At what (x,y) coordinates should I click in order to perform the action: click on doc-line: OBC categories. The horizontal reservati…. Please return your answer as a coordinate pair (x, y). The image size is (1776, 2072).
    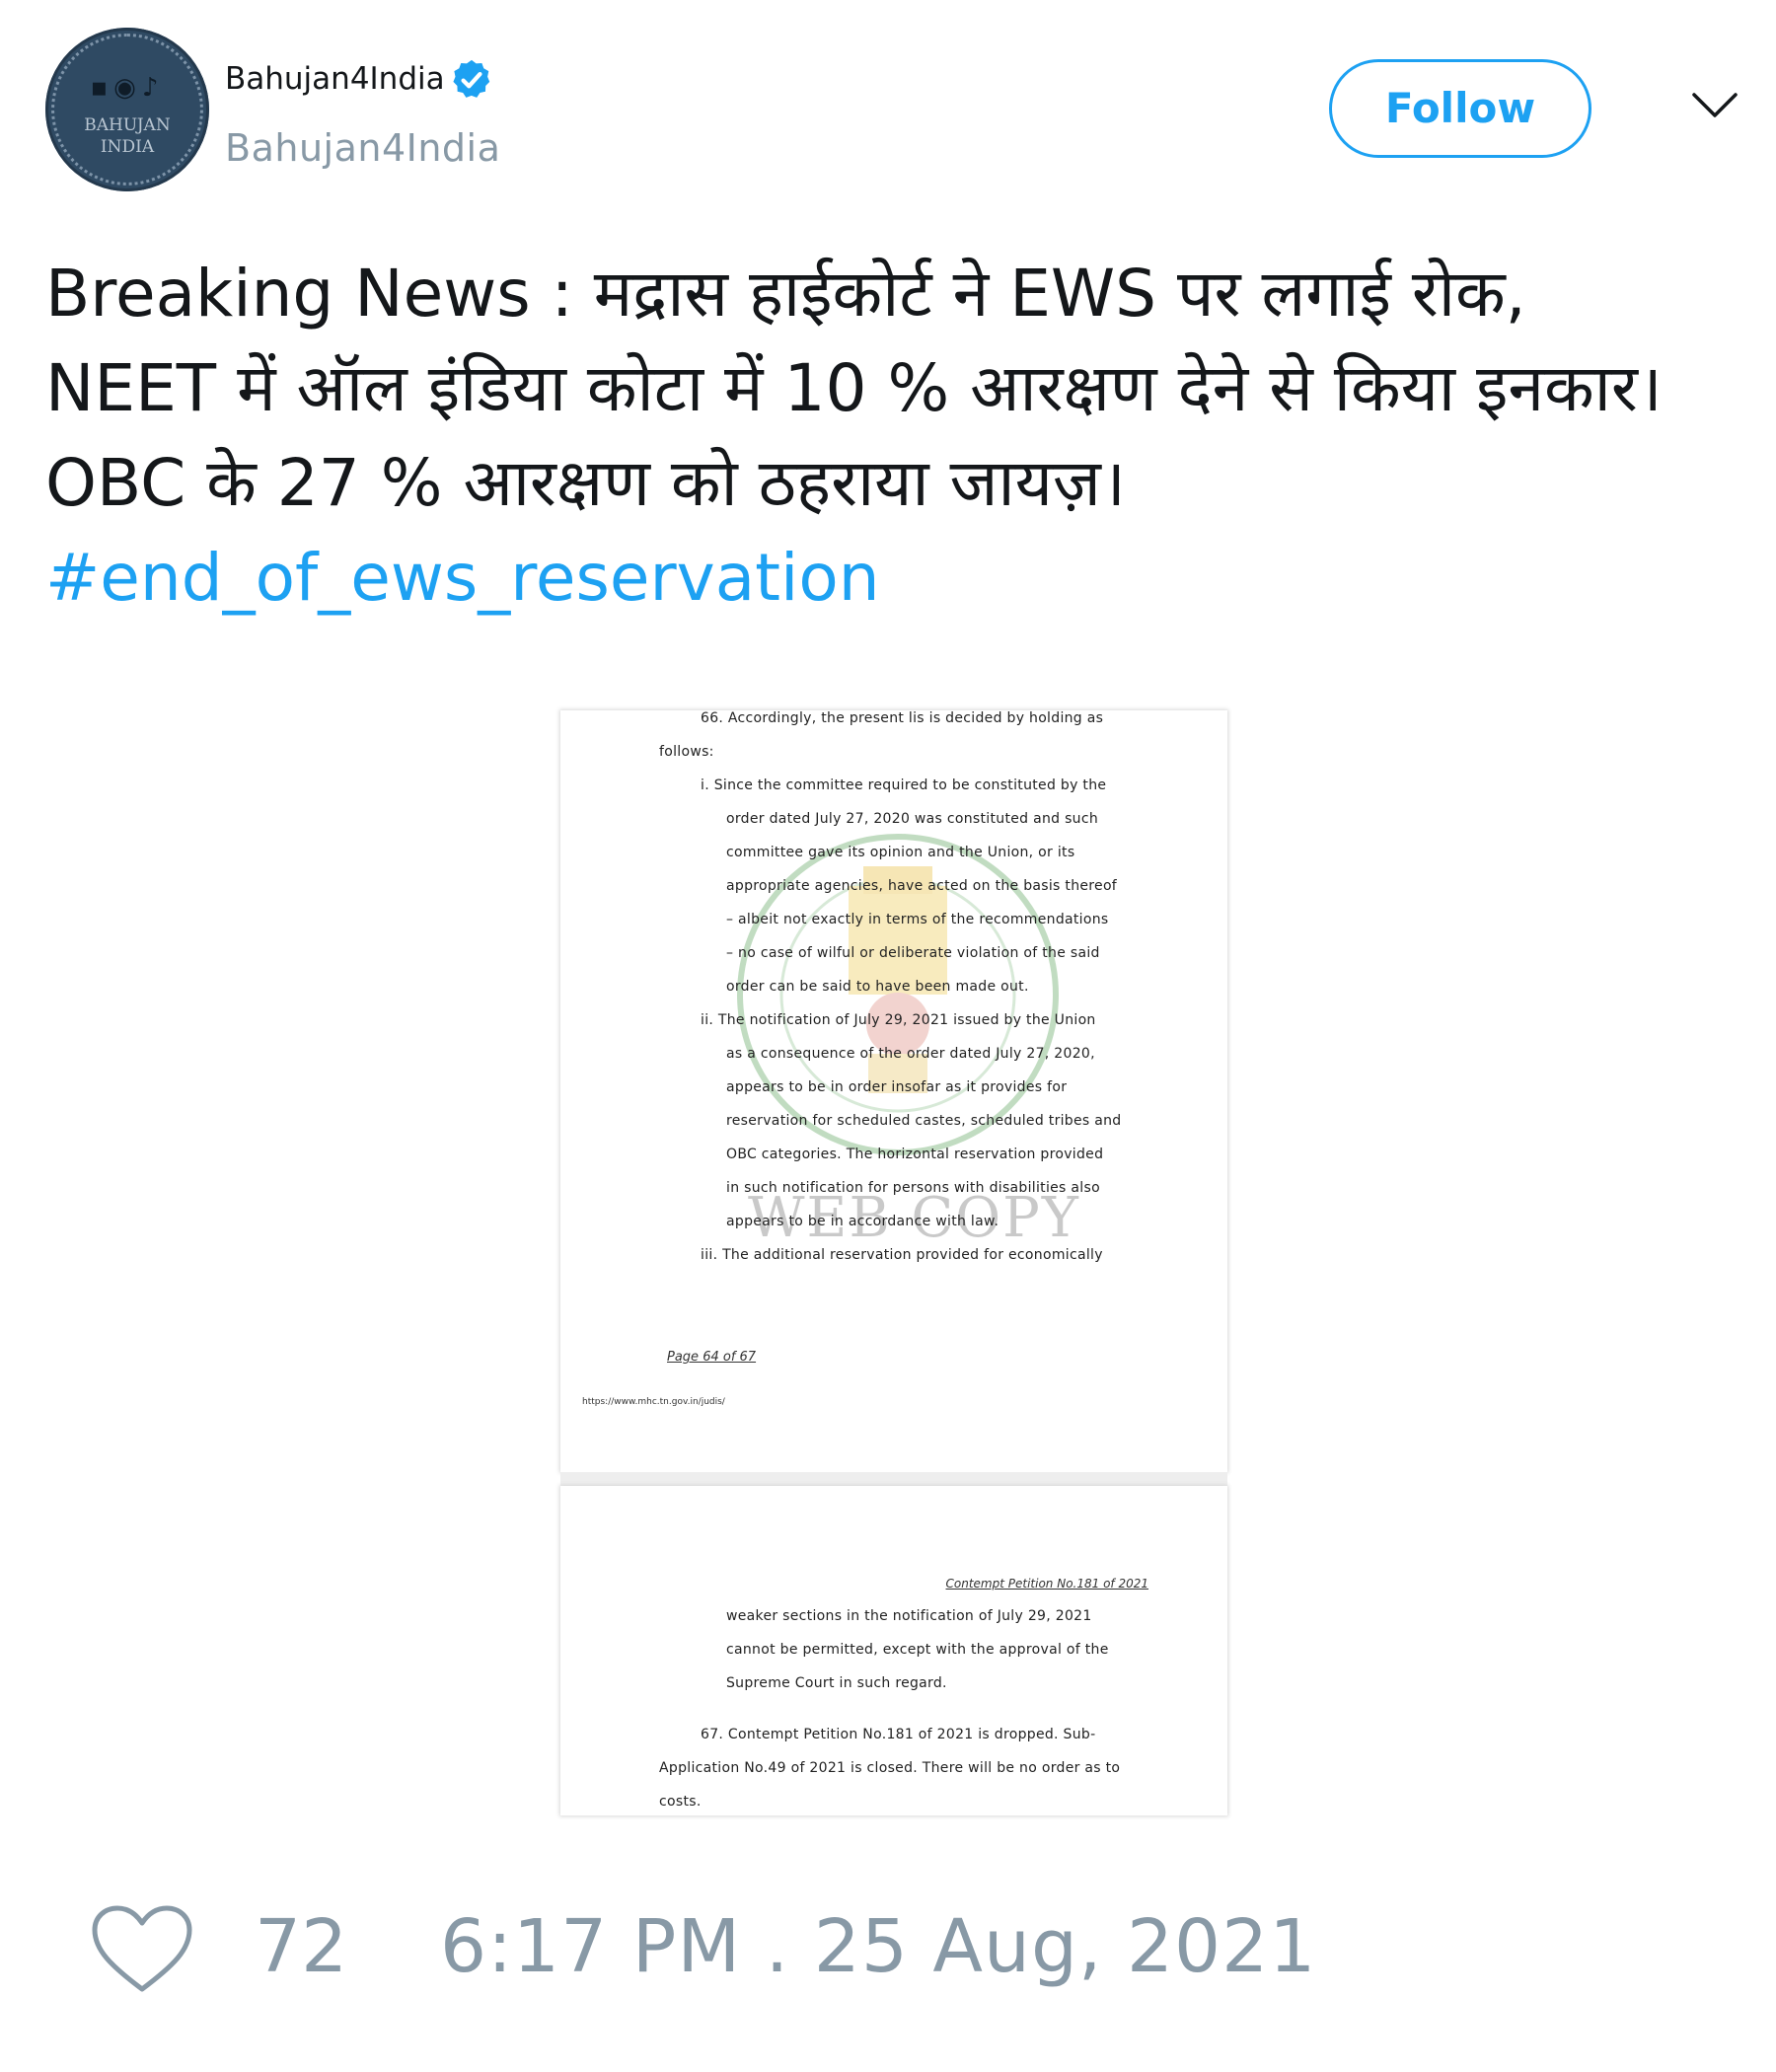
    Looking at the image, I should click on (915, 1155).